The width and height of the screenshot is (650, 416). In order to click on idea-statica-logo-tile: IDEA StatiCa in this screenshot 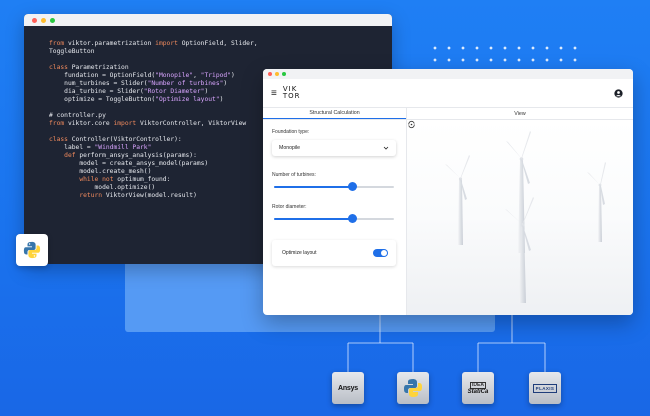, I will do `click(478, 388)`.